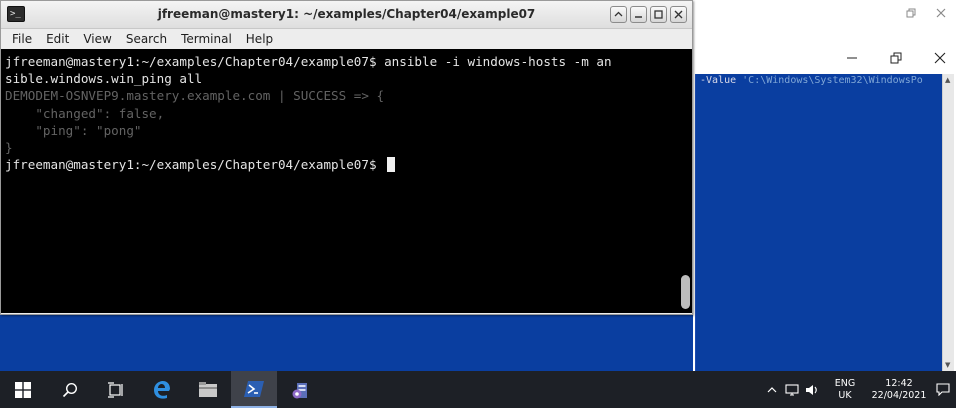 The width and height of the screenshot is (956, 408). I want to click on desktop-background, so click(346, 341).